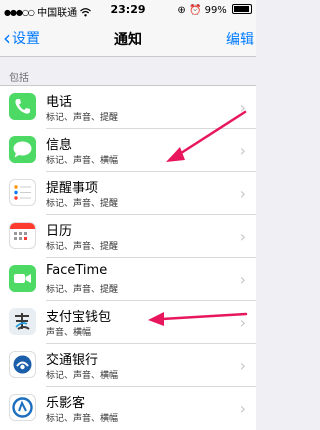 The width and height of the screenshot is (320, 430). Describe the element at coordinates (128, 150) in the screenshot. I see `list-item-messages: 信息 标记、声音、横幅 ›` at that location.